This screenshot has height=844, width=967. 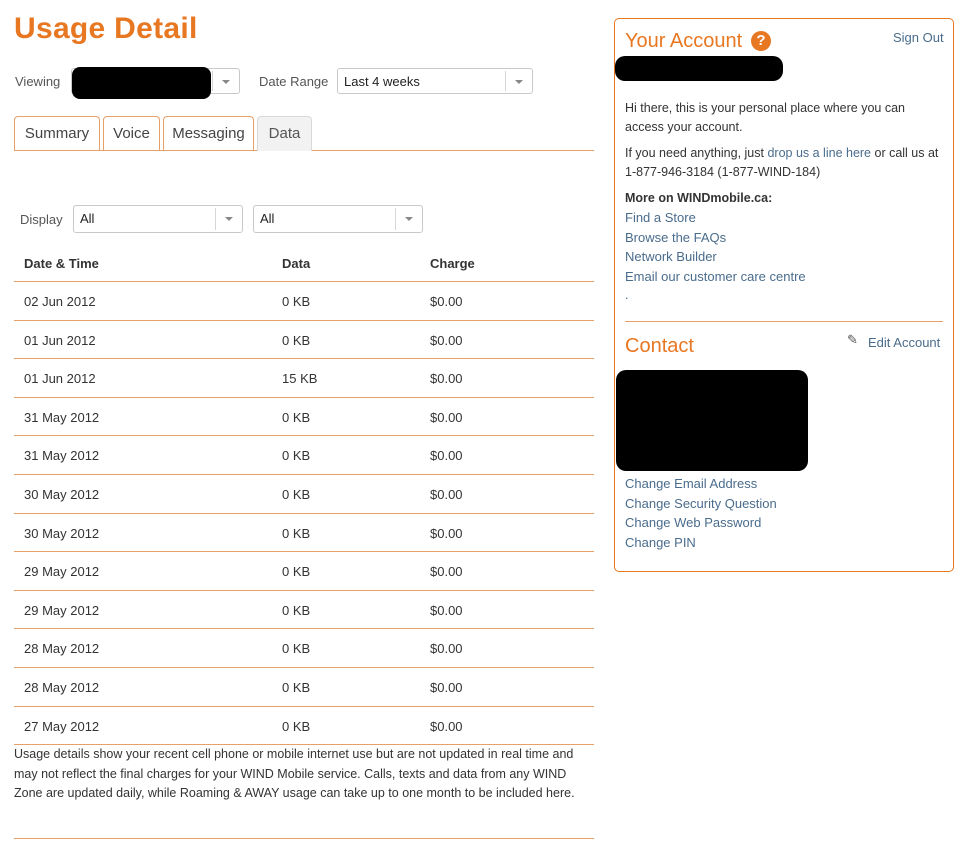 What do you see at coordinates (660, 217) in the screenshot?
I see `find-a-store-link: Find a Store` at bounding box center [660, 217].